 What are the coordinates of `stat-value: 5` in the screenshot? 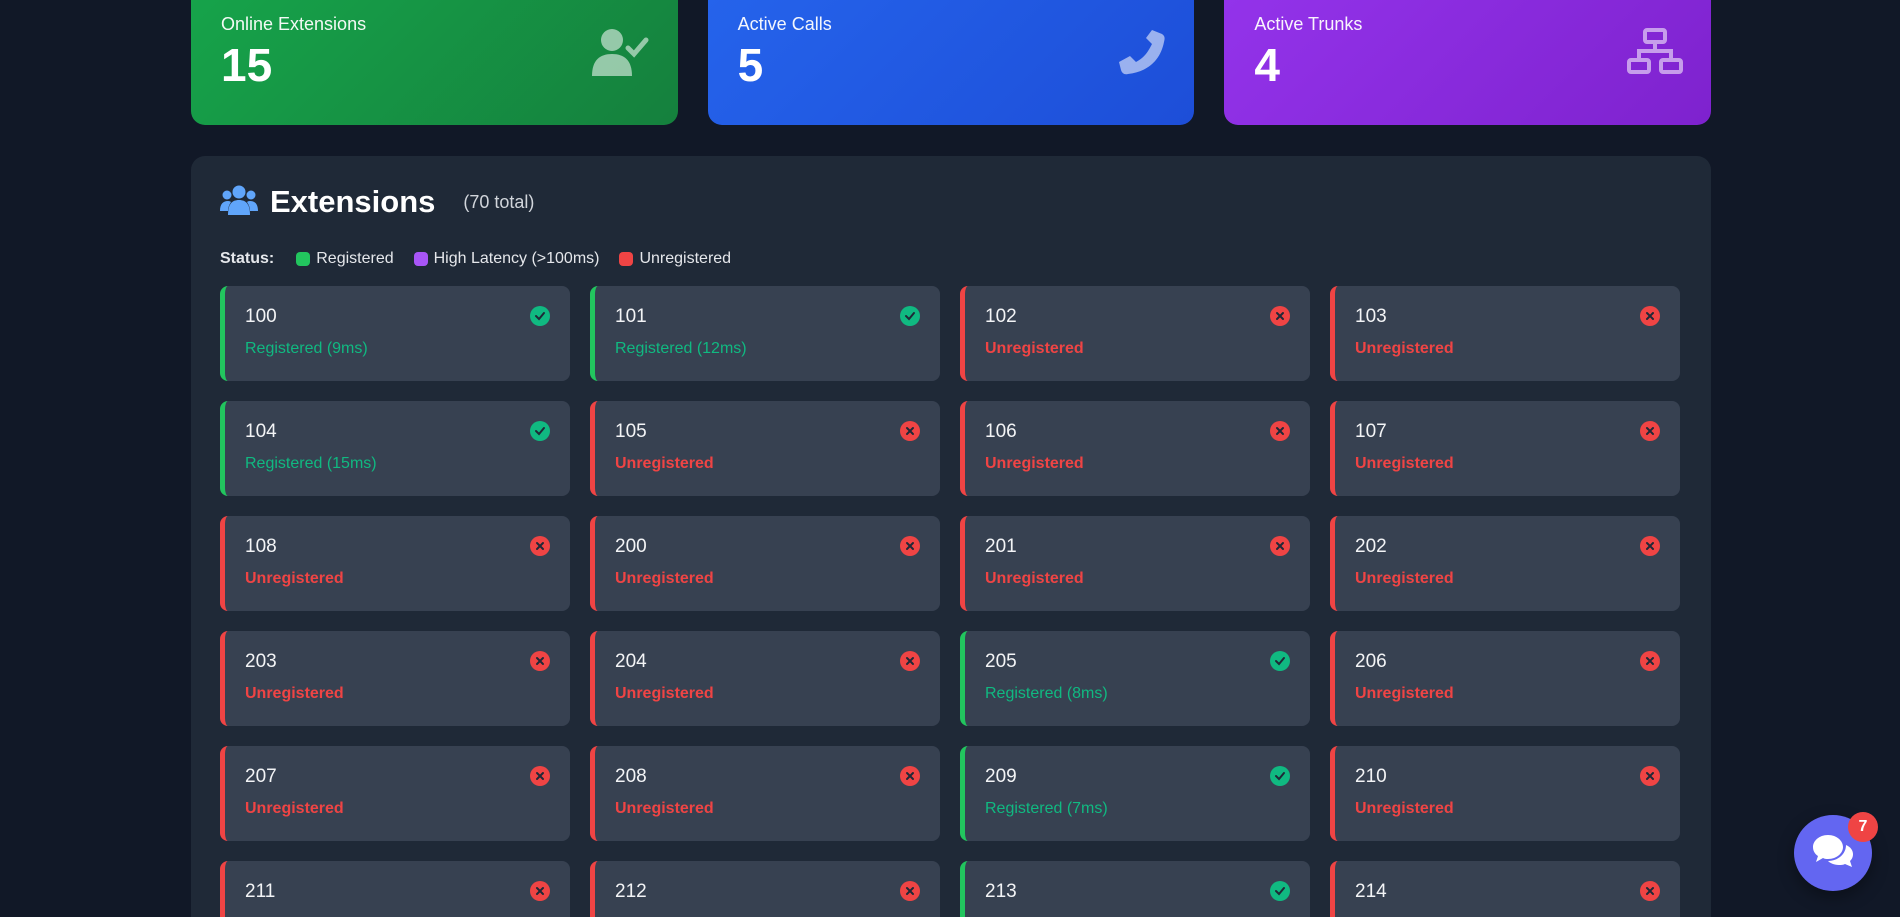 It's located at (750, 65).